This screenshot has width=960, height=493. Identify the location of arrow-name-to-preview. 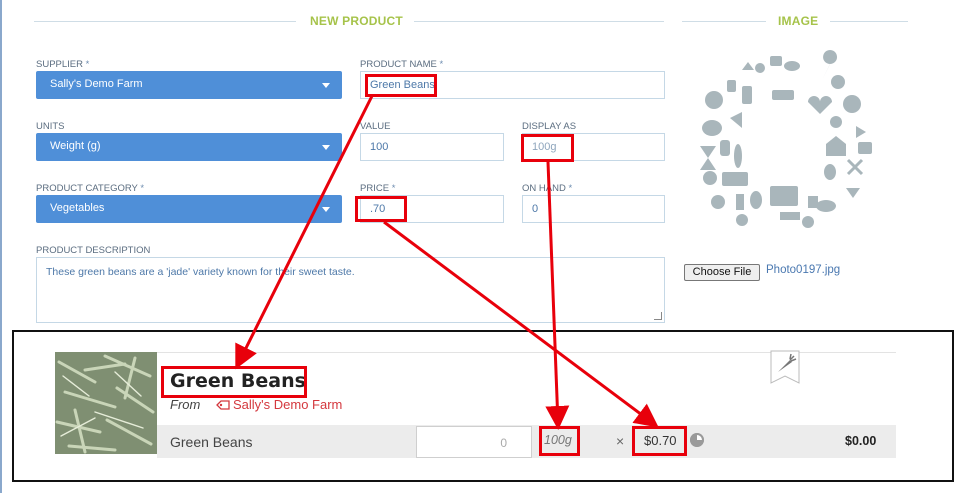
(304, 232).